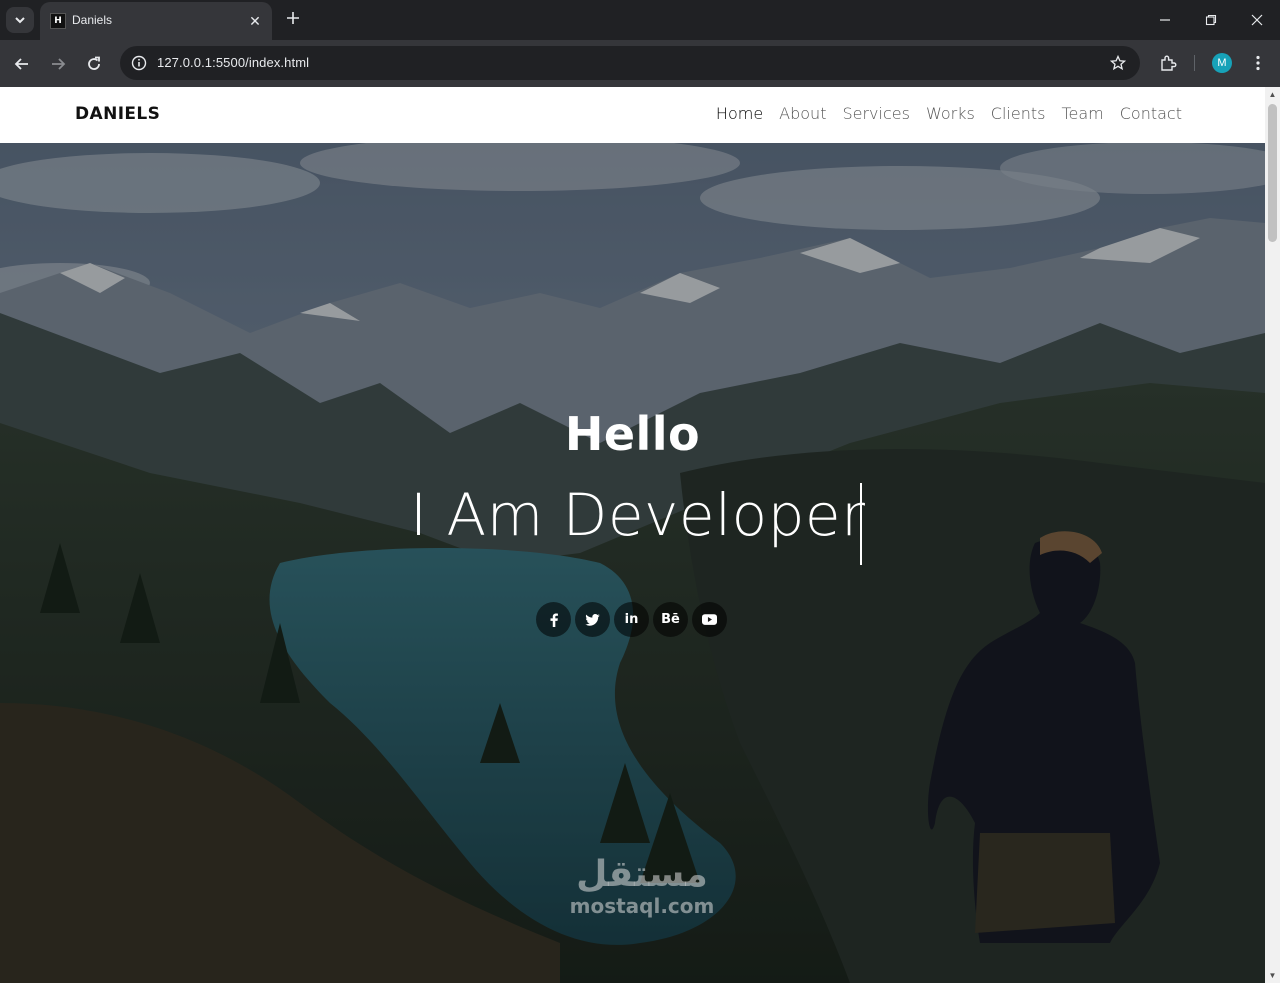 The height and width of the screenshot is (983, 1280). What do you see at coordinates (255, 21) in the screenshot?
I see `close-icon: ✕` at bounding box center [255, 21].